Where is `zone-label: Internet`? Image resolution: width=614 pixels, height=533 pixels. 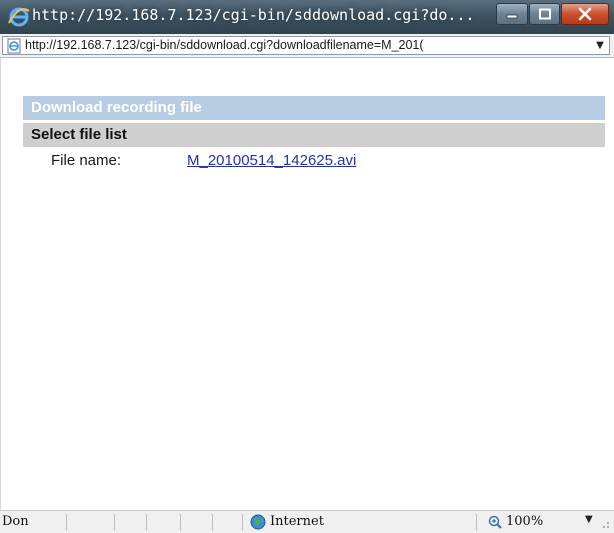 zone-label: Internet is located at coordinates (297, 521).